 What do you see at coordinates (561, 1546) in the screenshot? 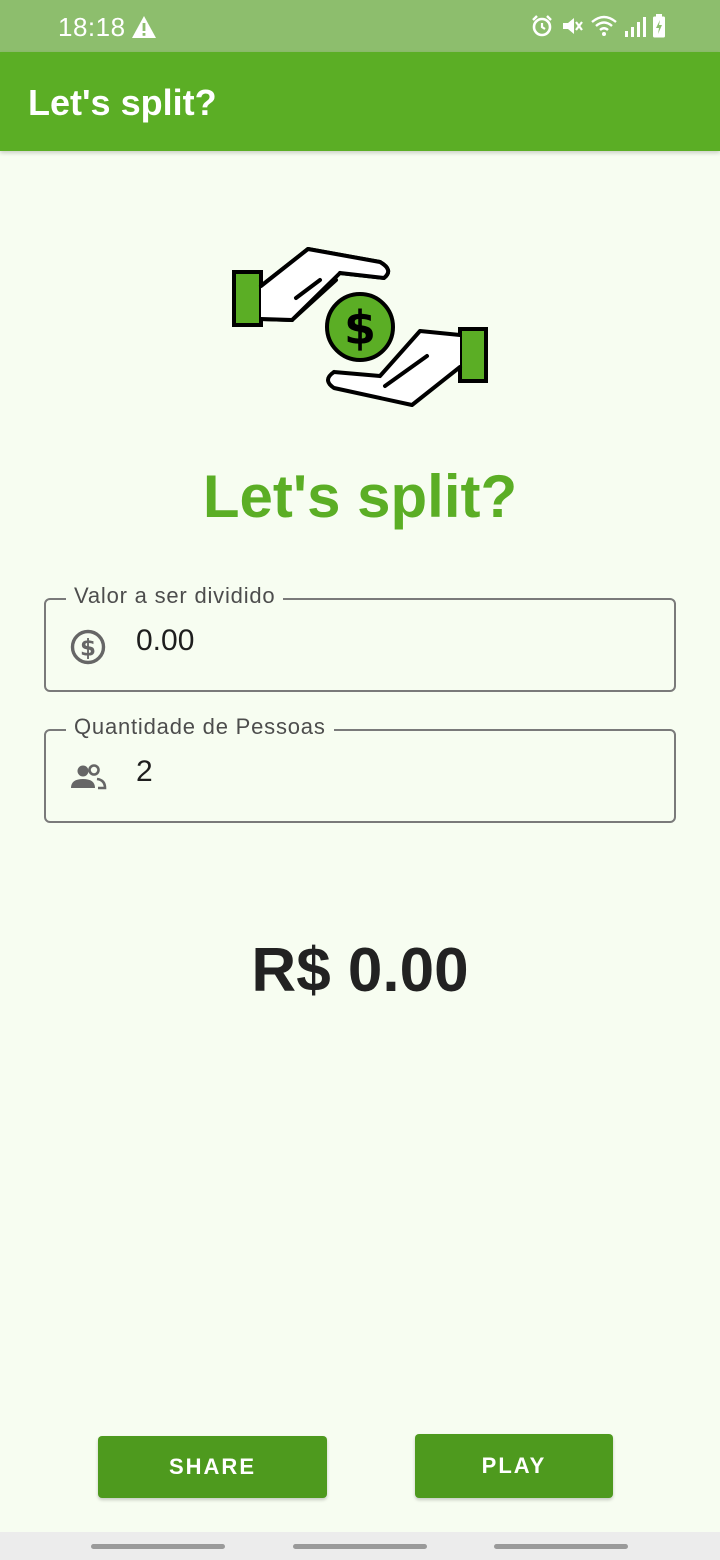
I see `nav-back-handle` at bounding box center [561, 1546].